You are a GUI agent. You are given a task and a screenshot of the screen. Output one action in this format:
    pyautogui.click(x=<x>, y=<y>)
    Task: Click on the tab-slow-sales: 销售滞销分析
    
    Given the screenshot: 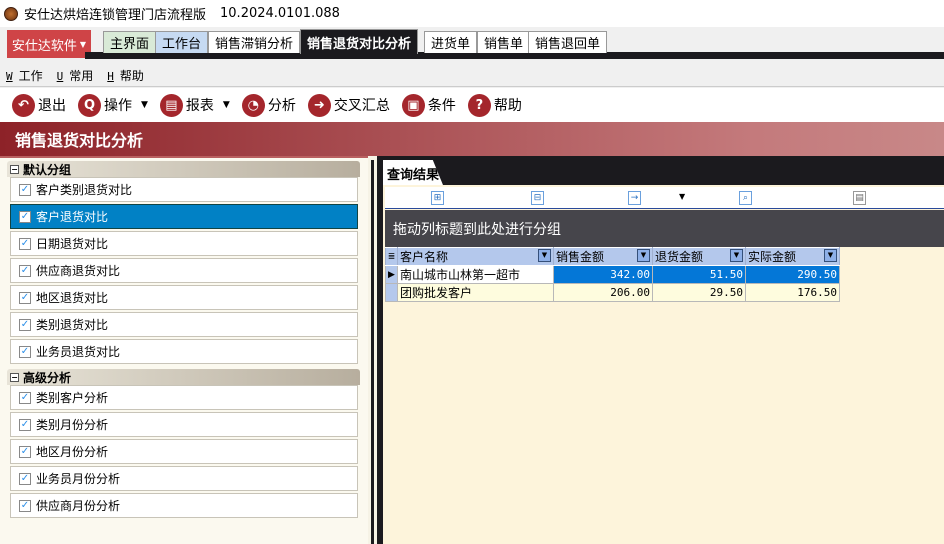 What is the action you would take?
    pyautogui.click(x=254, y=42)
    